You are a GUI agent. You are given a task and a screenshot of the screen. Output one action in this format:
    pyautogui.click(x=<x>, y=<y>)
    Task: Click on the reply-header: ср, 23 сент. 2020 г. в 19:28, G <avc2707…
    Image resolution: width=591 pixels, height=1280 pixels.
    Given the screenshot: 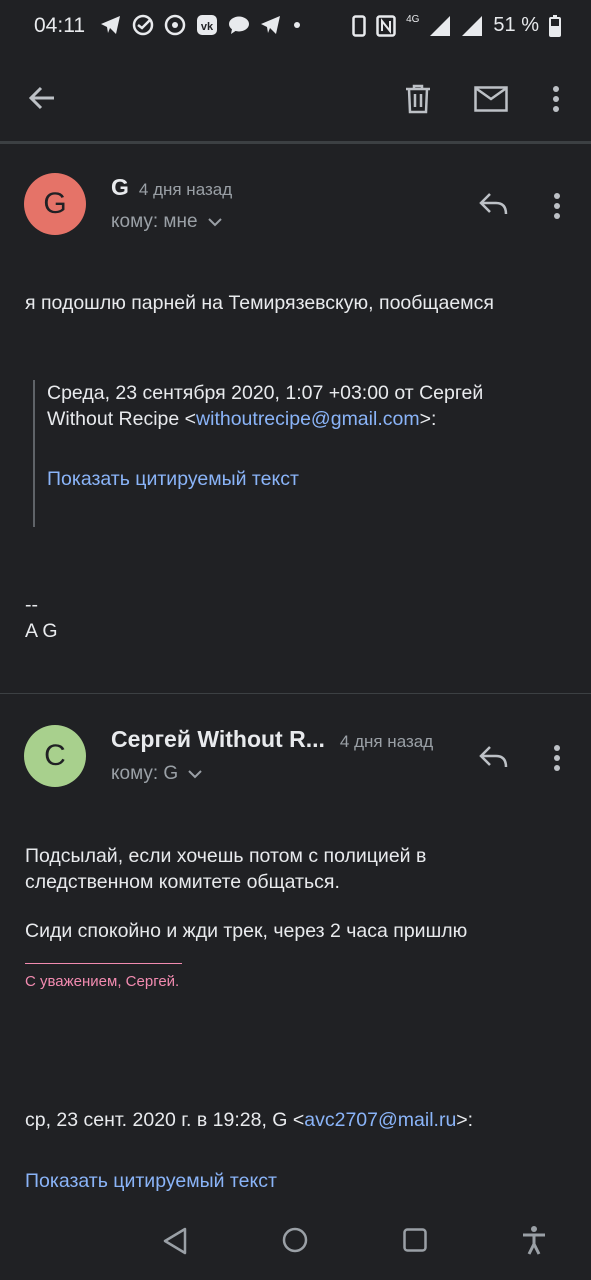 What is the action you would take?
    pyautogui.click(x=249, y=1120)
    